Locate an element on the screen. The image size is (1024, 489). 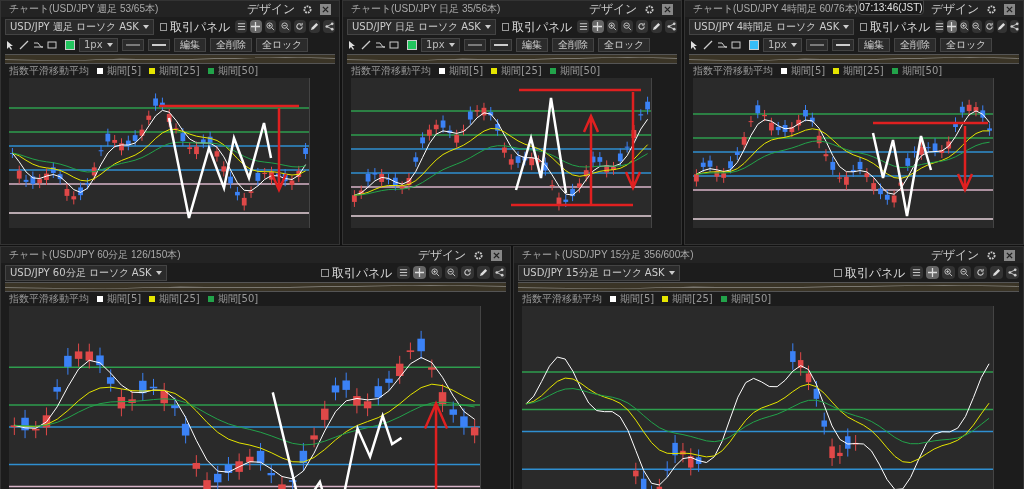
window-title: チャート(USD/JPY 週足 53/65本) is located at coordinates (84, 9).